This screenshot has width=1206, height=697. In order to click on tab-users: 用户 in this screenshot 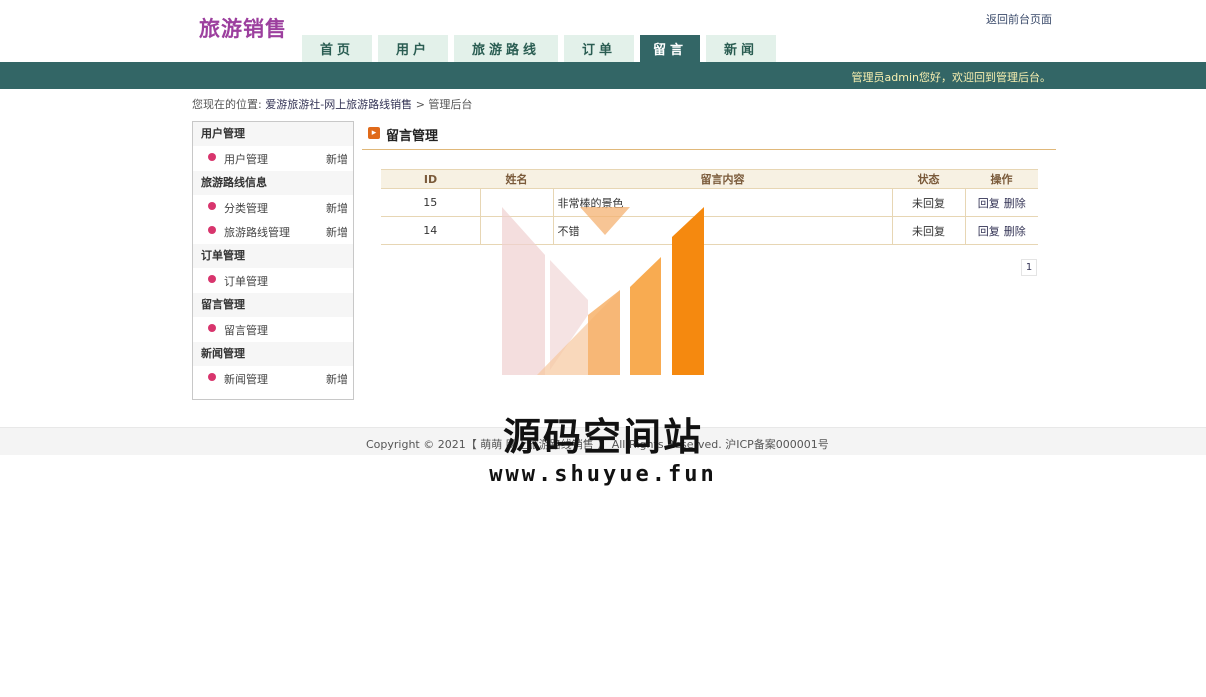, I will do `click(413, 48)`.